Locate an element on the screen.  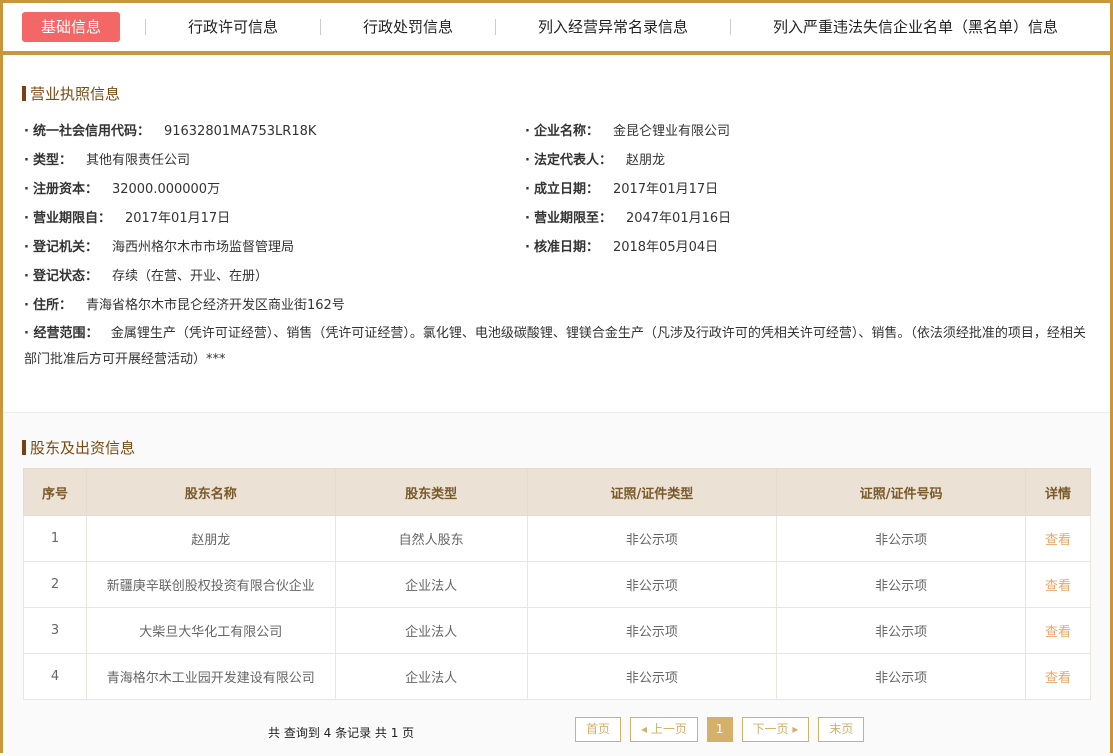
column-header: 股东类型 is located at coordinates (431, 492).